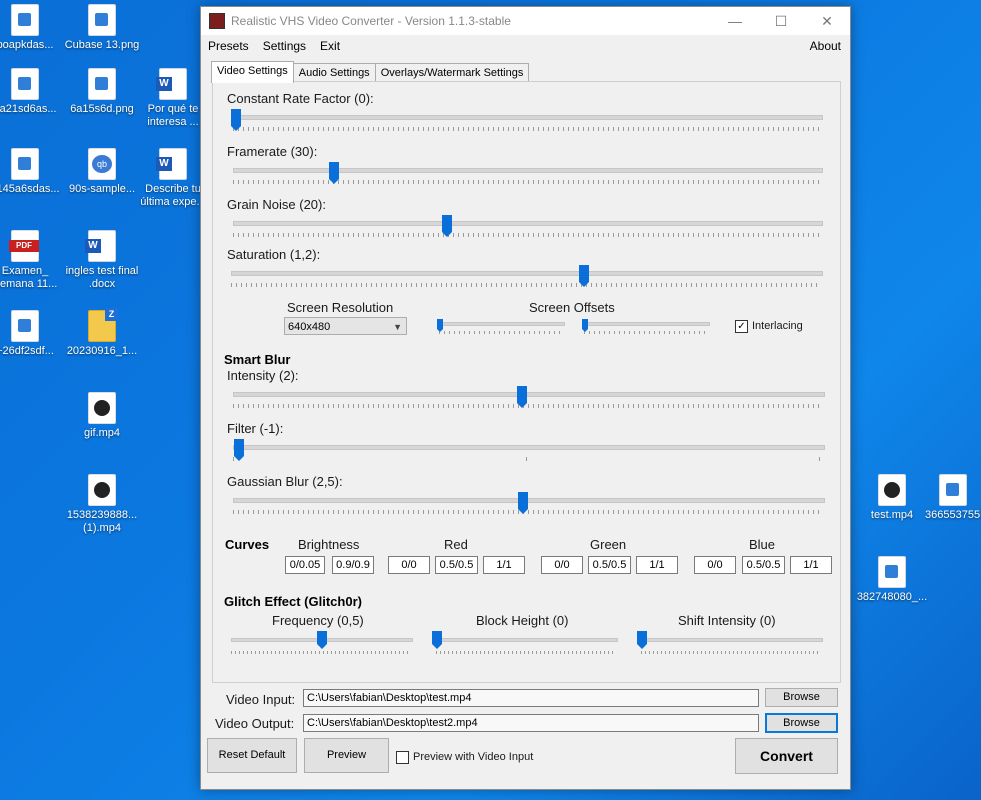  What do you see at coordinates (345, 326) in the screenshot?
I see `screen-resolution-select: 640x480 ▼` at bounding box center [345, 326].